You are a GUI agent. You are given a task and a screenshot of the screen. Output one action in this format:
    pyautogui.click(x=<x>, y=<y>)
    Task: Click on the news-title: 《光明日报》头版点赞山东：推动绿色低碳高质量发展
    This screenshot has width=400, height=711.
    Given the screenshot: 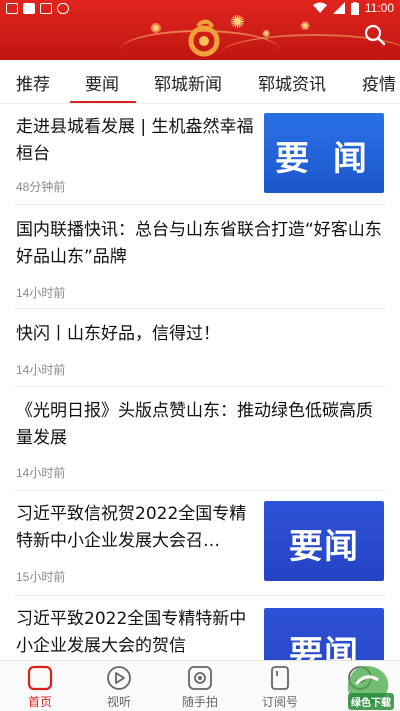 What is the action you would take?
    pyautogui.click(x=201, y=425)
    